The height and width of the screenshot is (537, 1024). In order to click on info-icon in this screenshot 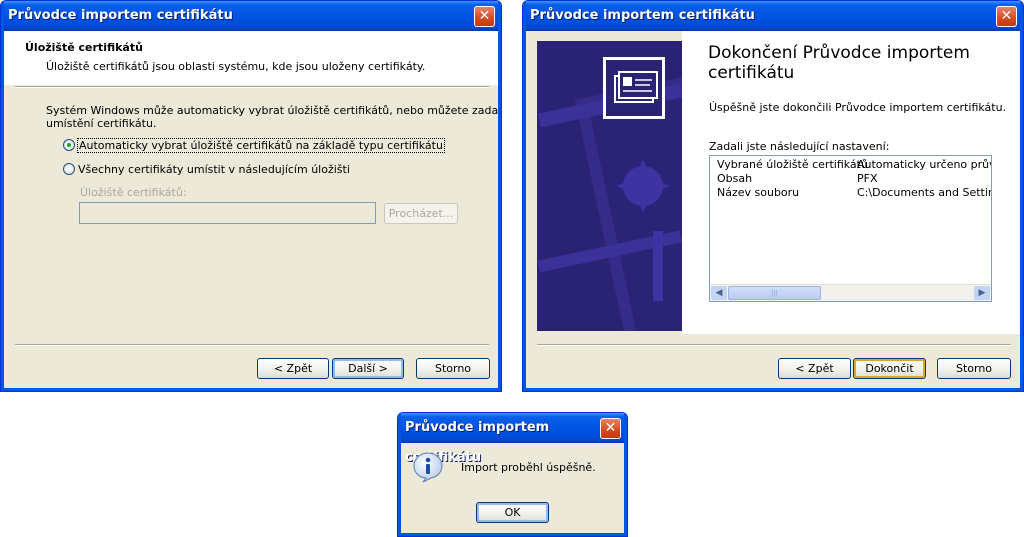, I will do `click(428, 467)`.